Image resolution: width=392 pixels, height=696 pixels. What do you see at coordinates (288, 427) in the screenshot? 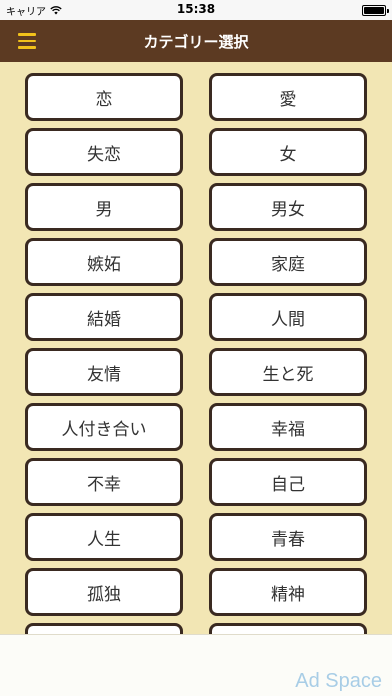
I see `category-button: 幸福` at bounding box center [288, 427].